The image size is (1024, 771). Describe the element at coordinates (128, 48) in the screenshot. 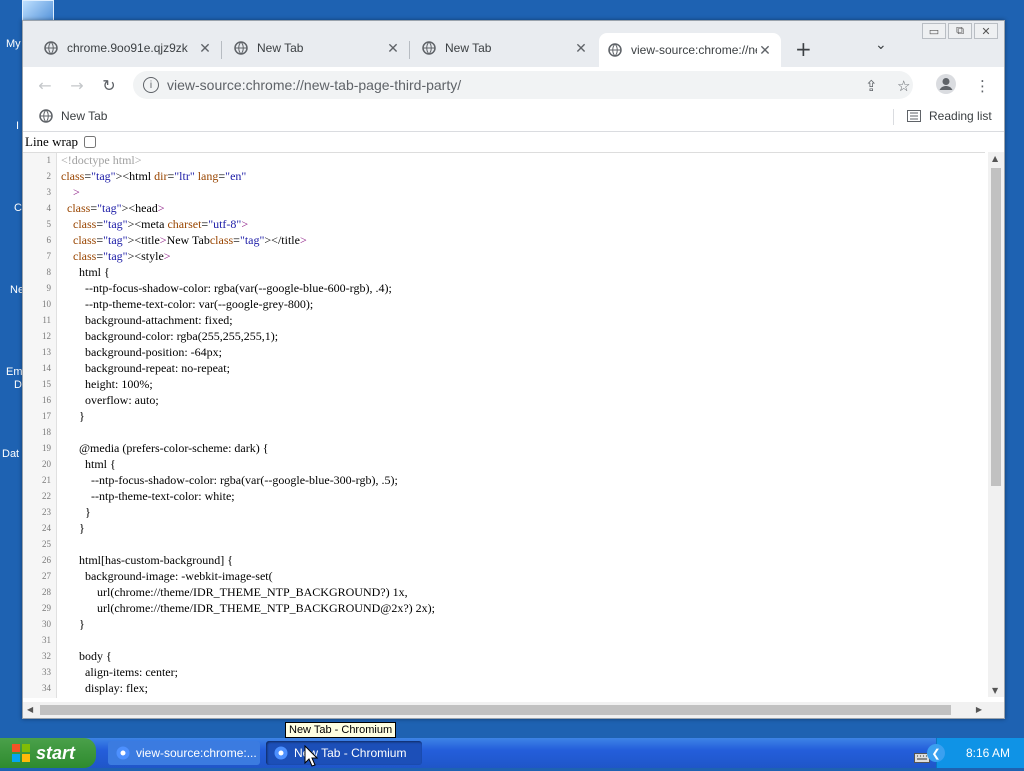

I see `tab-1: chrome.9oo91e.qjz9zk ✕` at that location.